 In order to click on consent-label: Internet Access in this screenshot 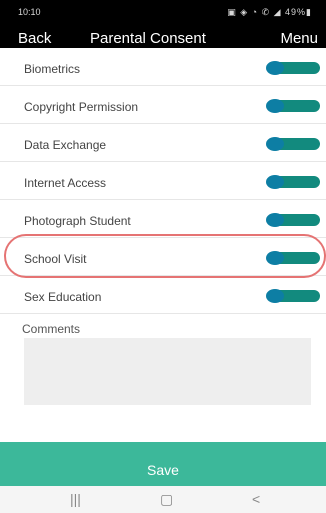, I will do `click(65, 183)`.